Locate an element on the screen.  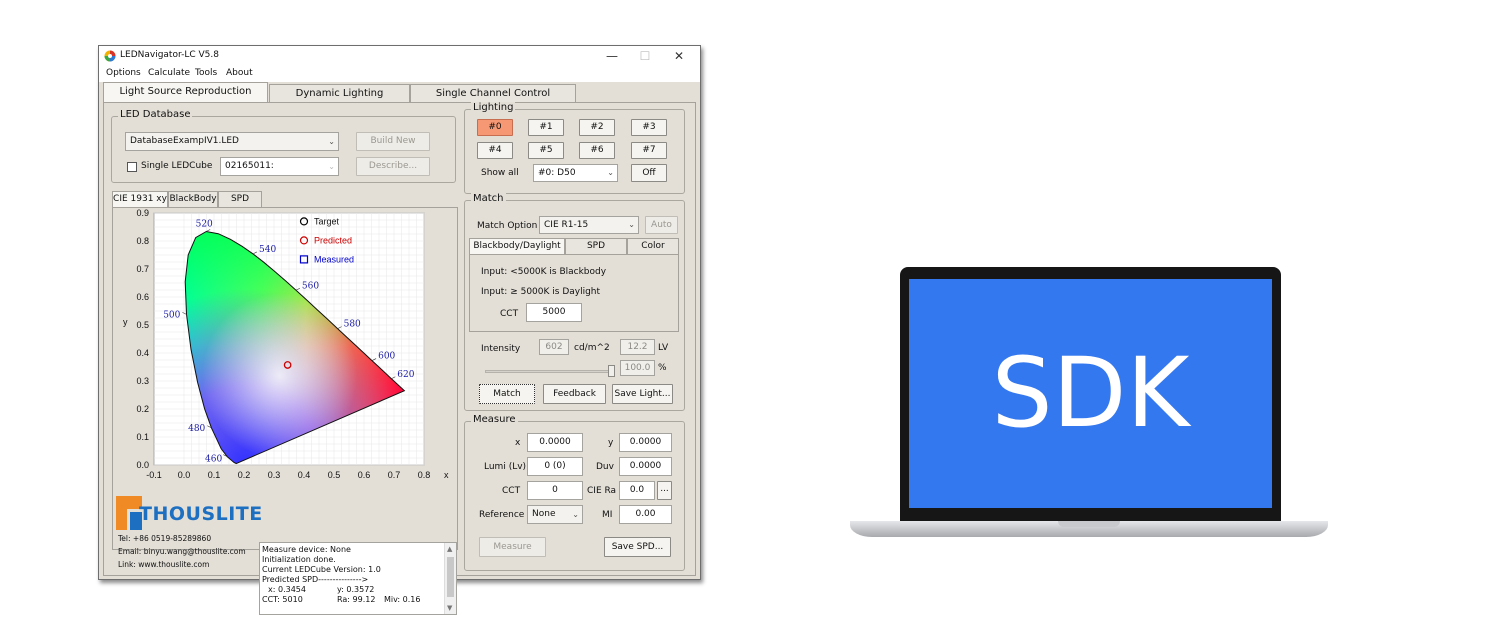
tab-match-spd: SPD is located at coordinates (596, 246).